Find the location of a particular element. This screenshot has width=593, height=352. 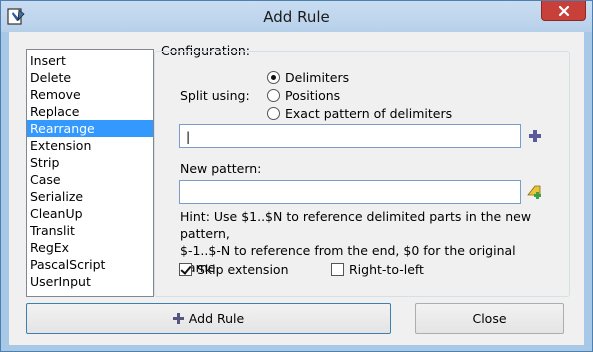

radio-positions: Positions is located at coordinates (303, 95).